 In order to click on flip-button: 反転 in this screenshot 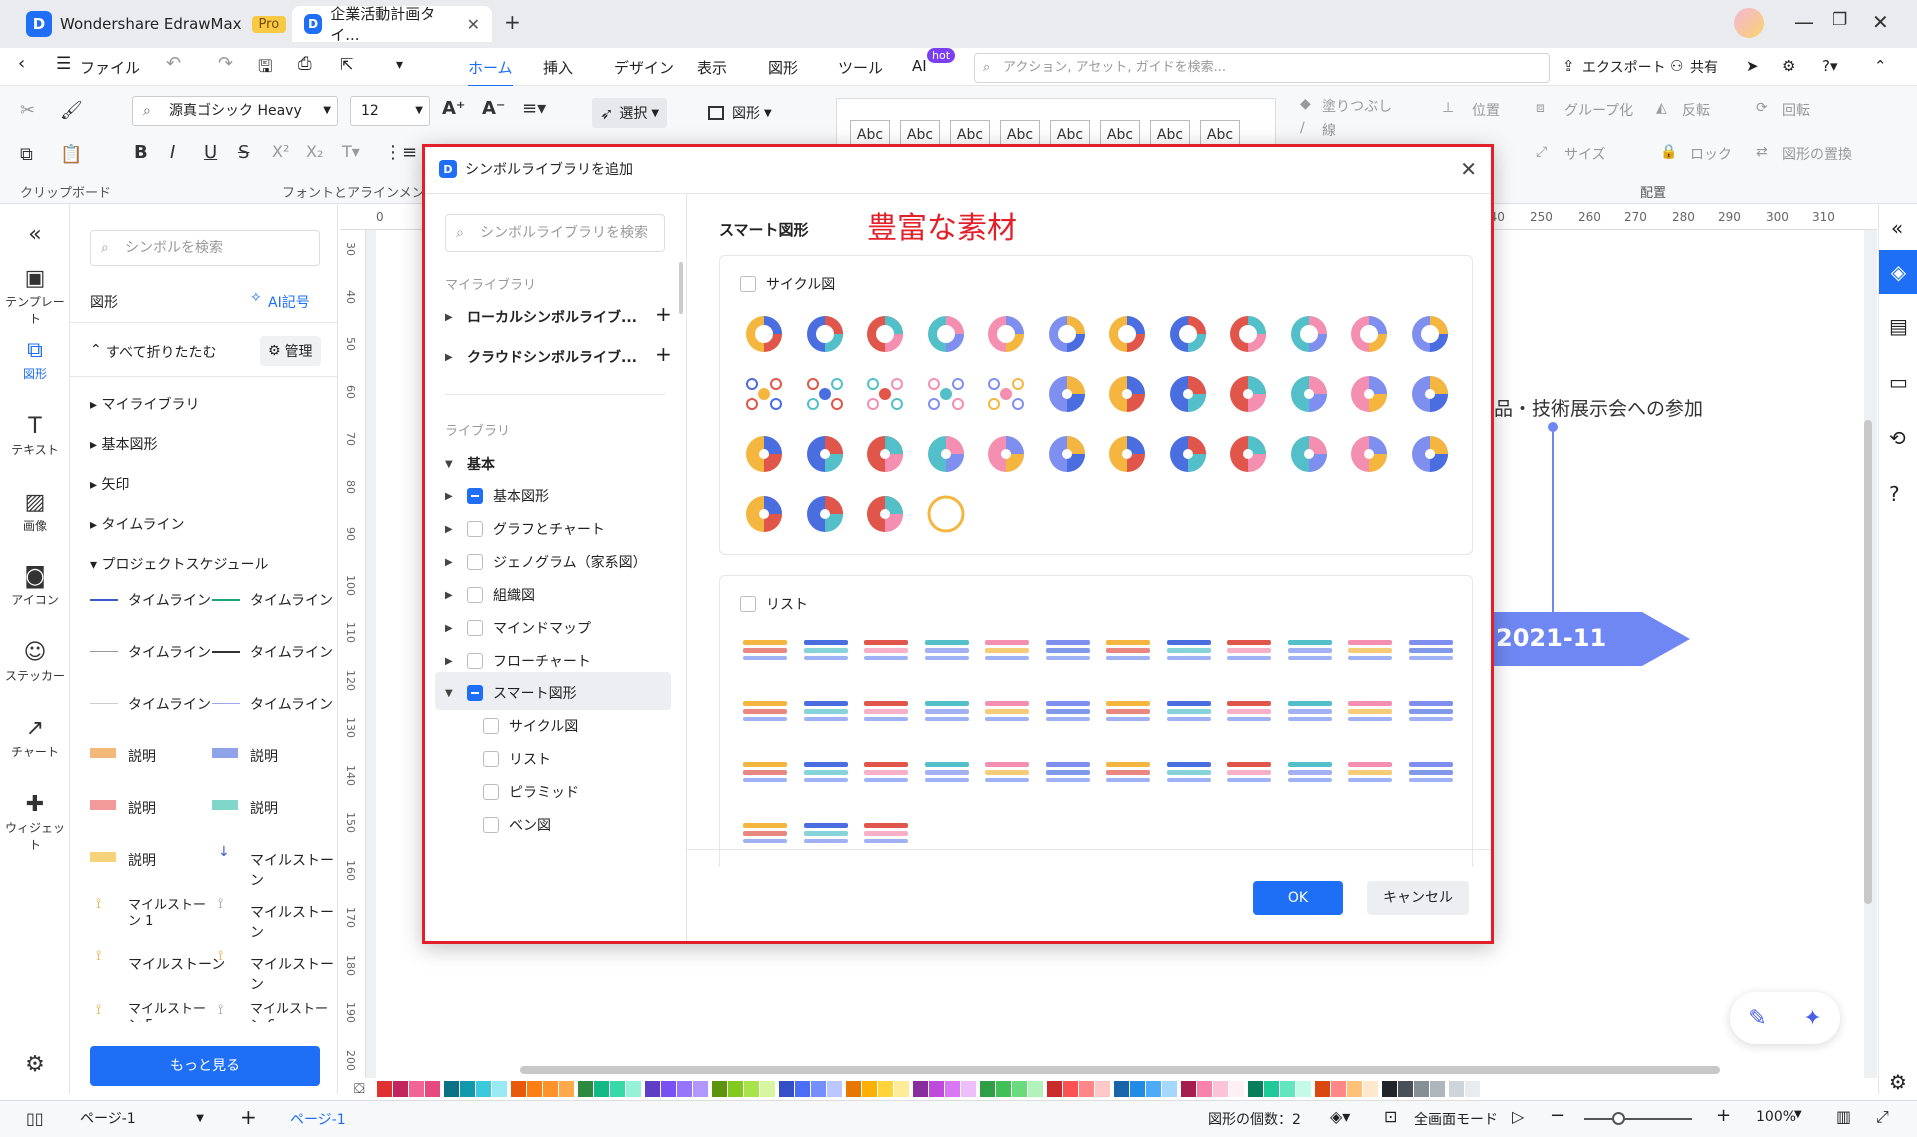, I will do `click(1696, 110)`.